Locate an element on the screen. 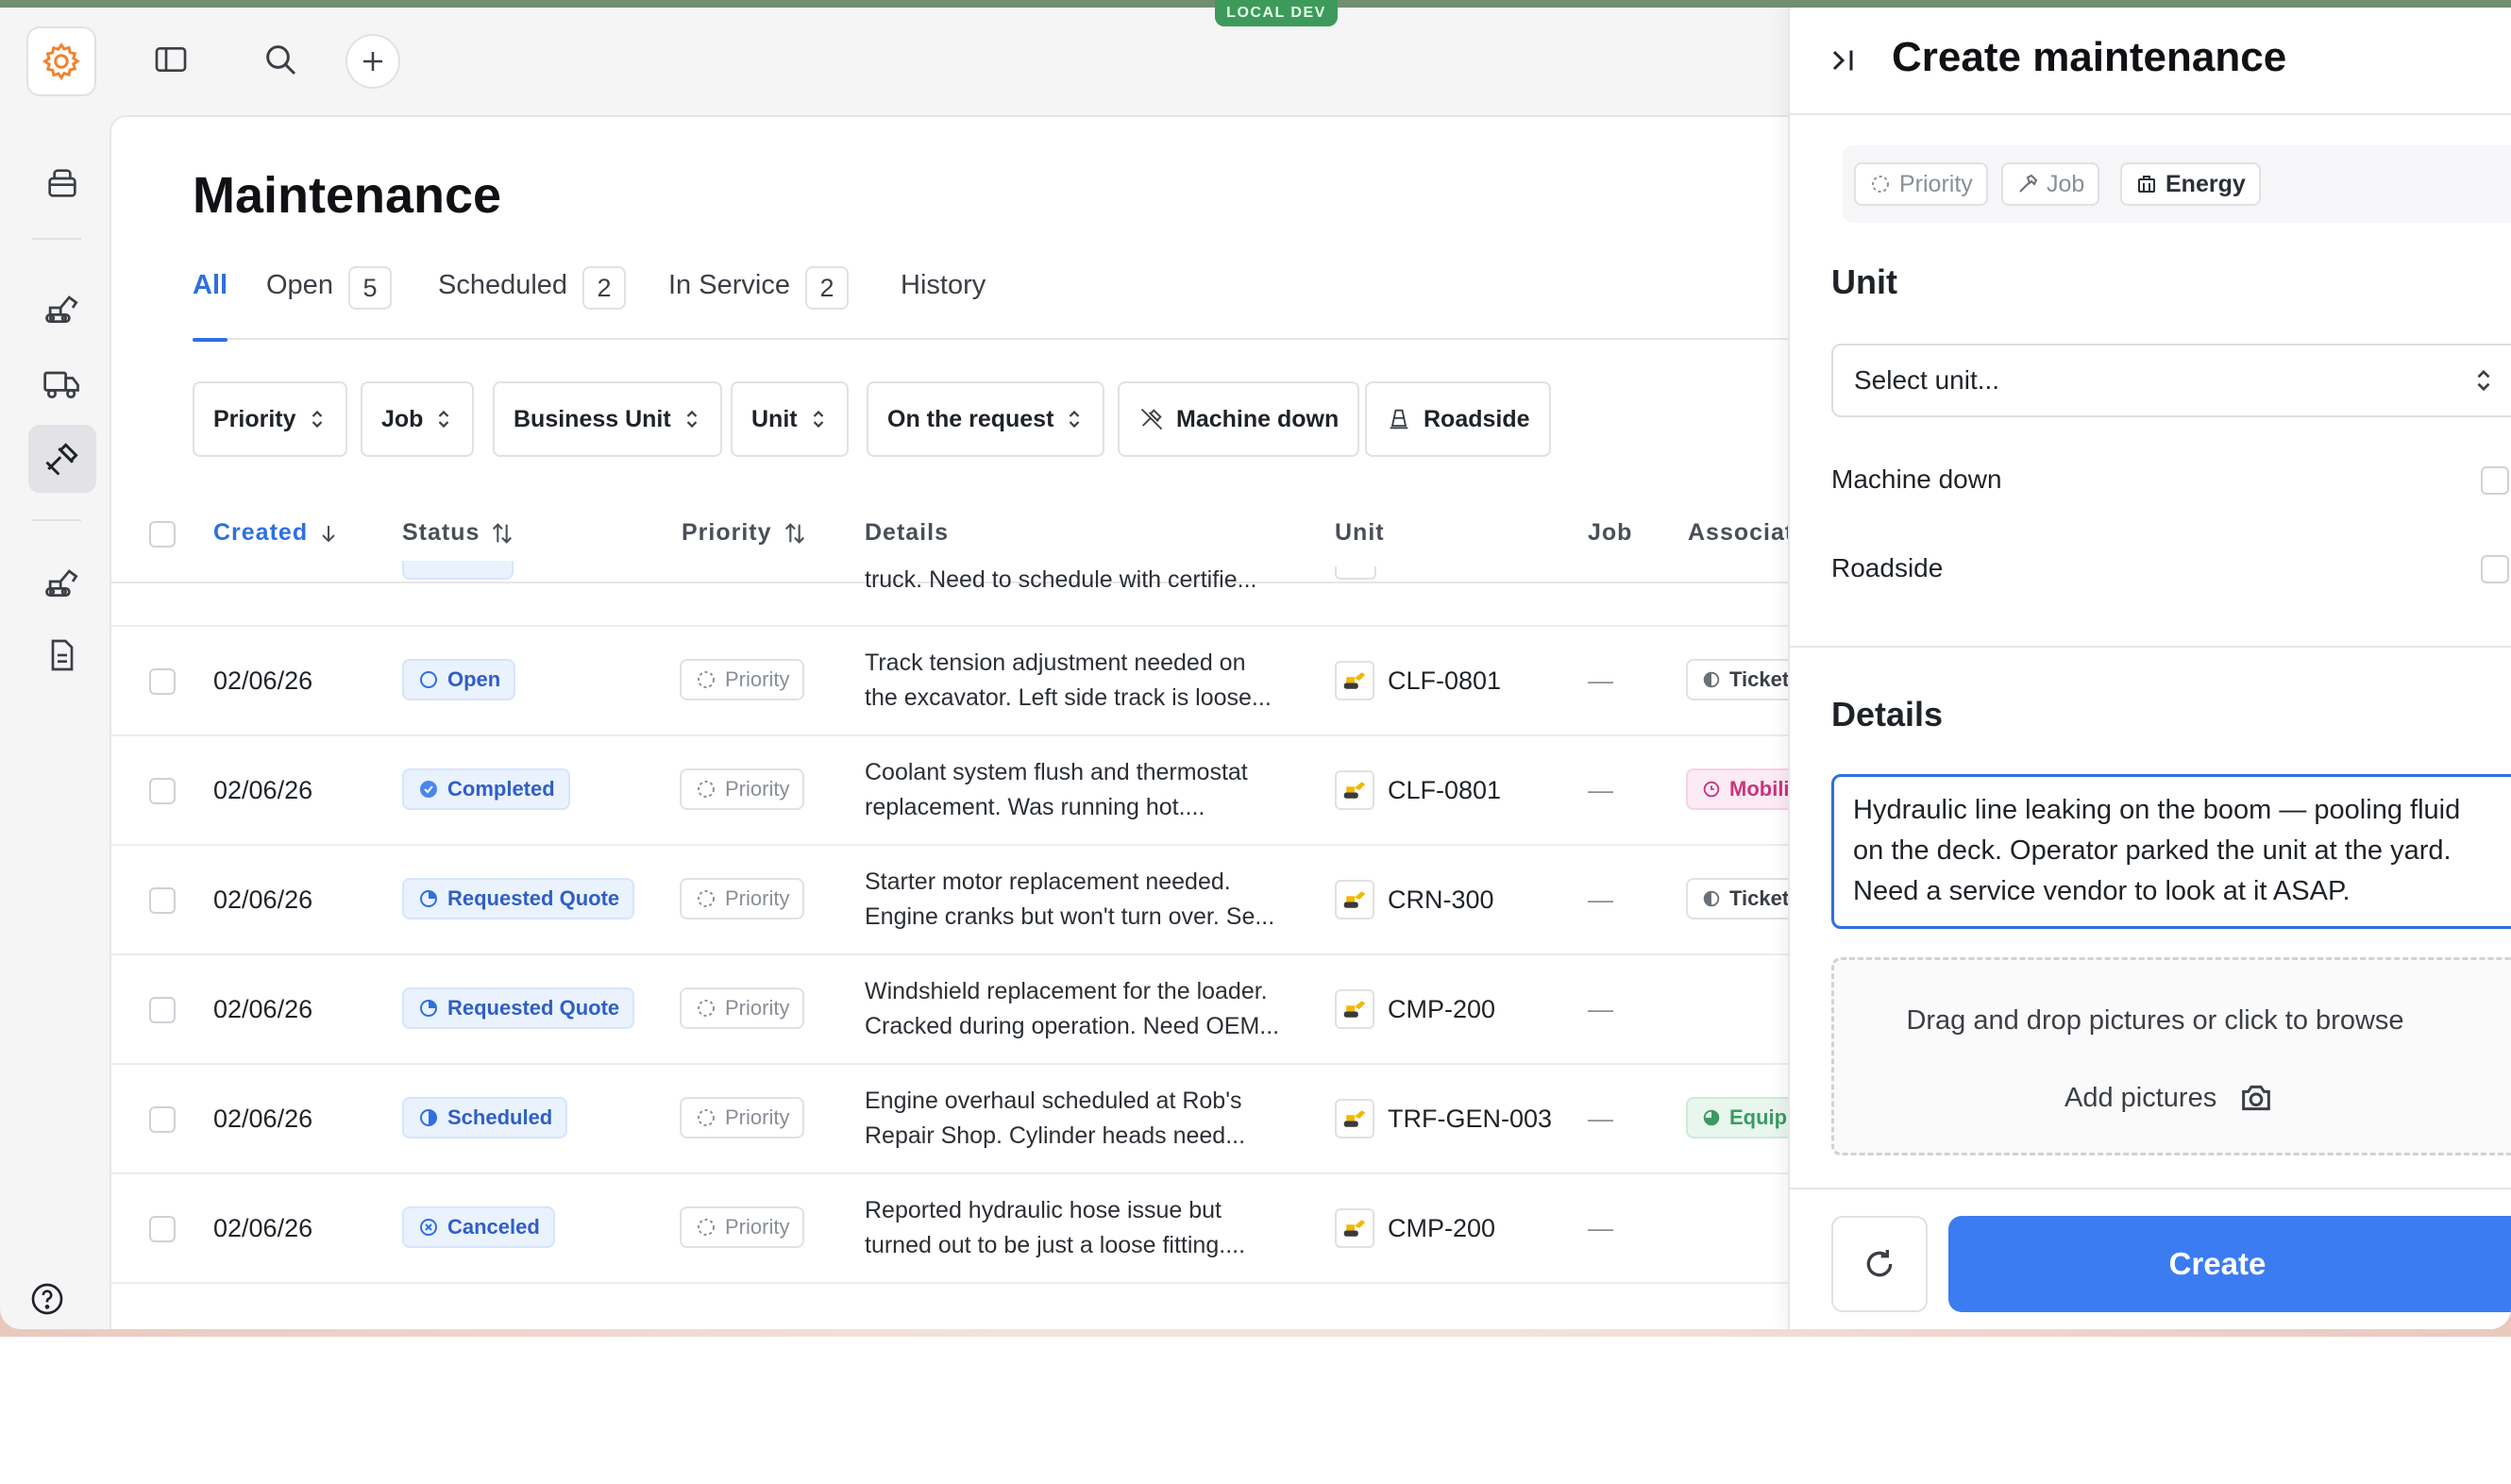  inventory-box-icon is located at coordinates (62, 183).